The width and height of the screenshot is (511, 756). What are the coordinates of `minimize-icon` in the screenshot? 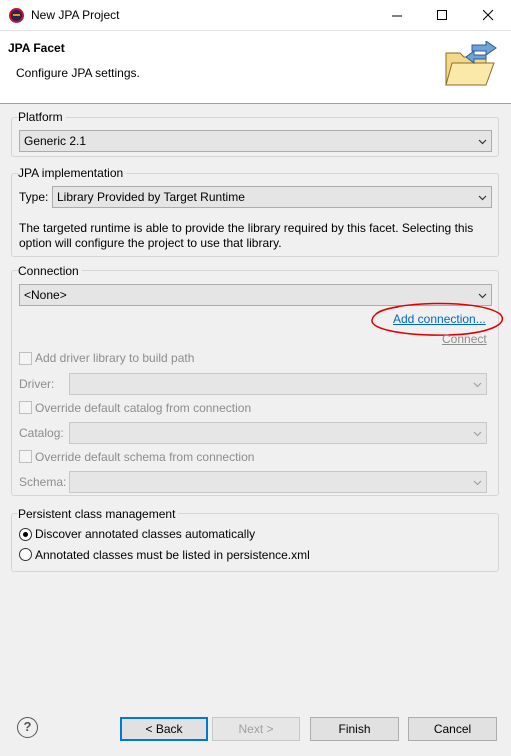 It's located at (396, 16).